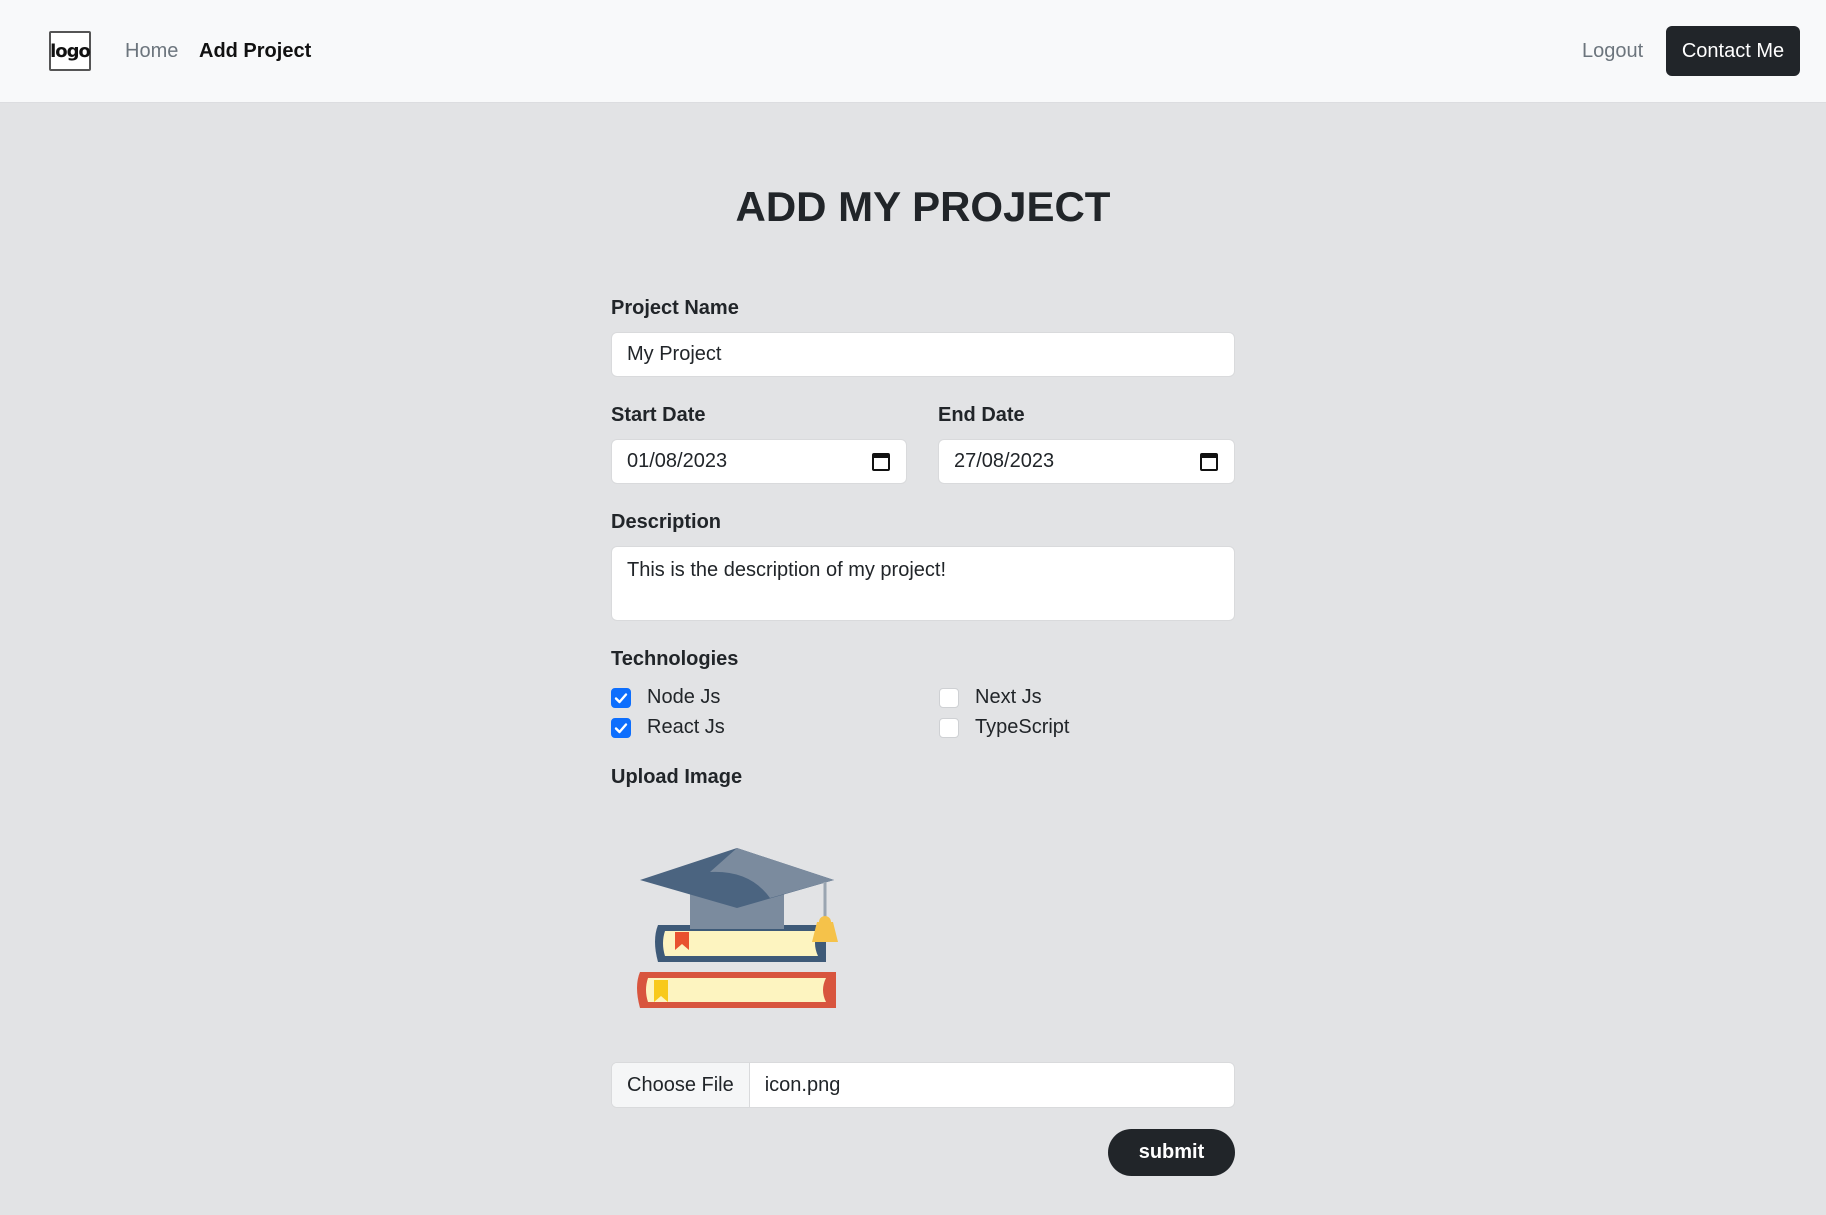  Describe the element at coordinates (1612, 51) in the screenshot. I see `nav-link-logout: Logout` at that location.